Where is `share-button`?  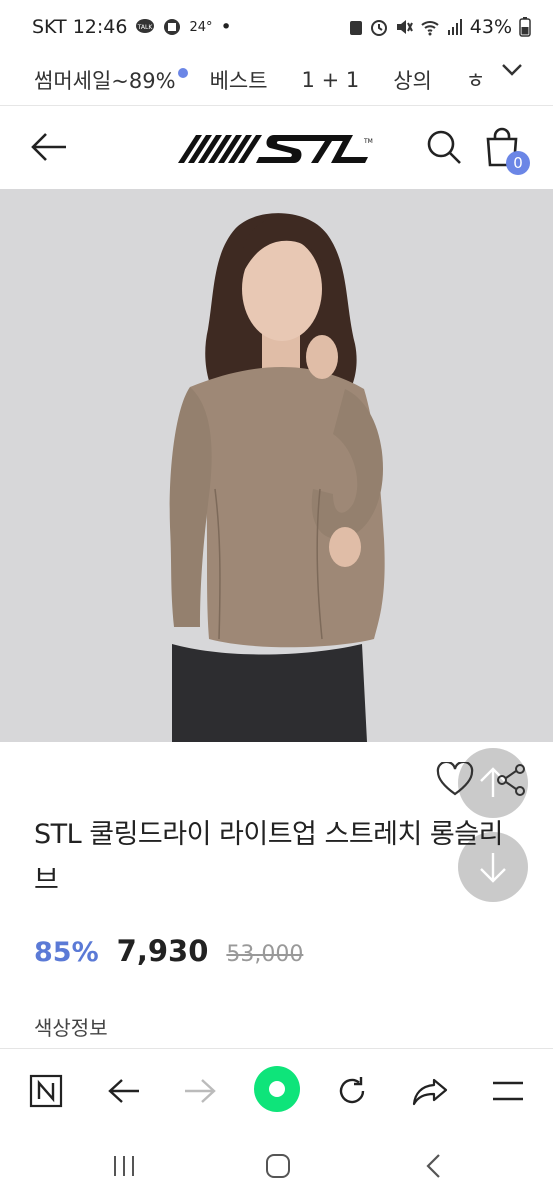
share-button is located at coordinates (511, 780).